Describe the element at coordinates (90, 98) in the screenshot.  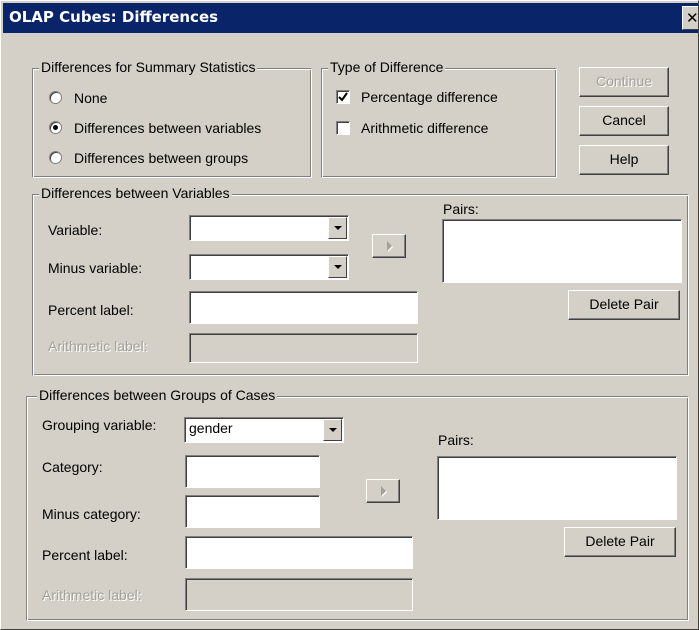
I see `radio-none-label: None` at that location.